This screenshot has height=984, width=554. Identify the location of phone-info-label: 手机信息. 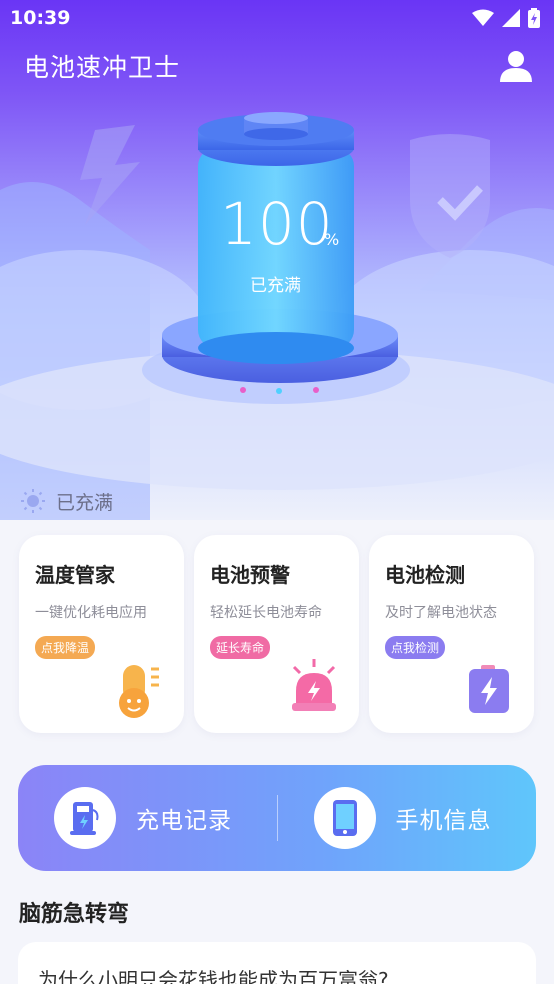
(443, 821).